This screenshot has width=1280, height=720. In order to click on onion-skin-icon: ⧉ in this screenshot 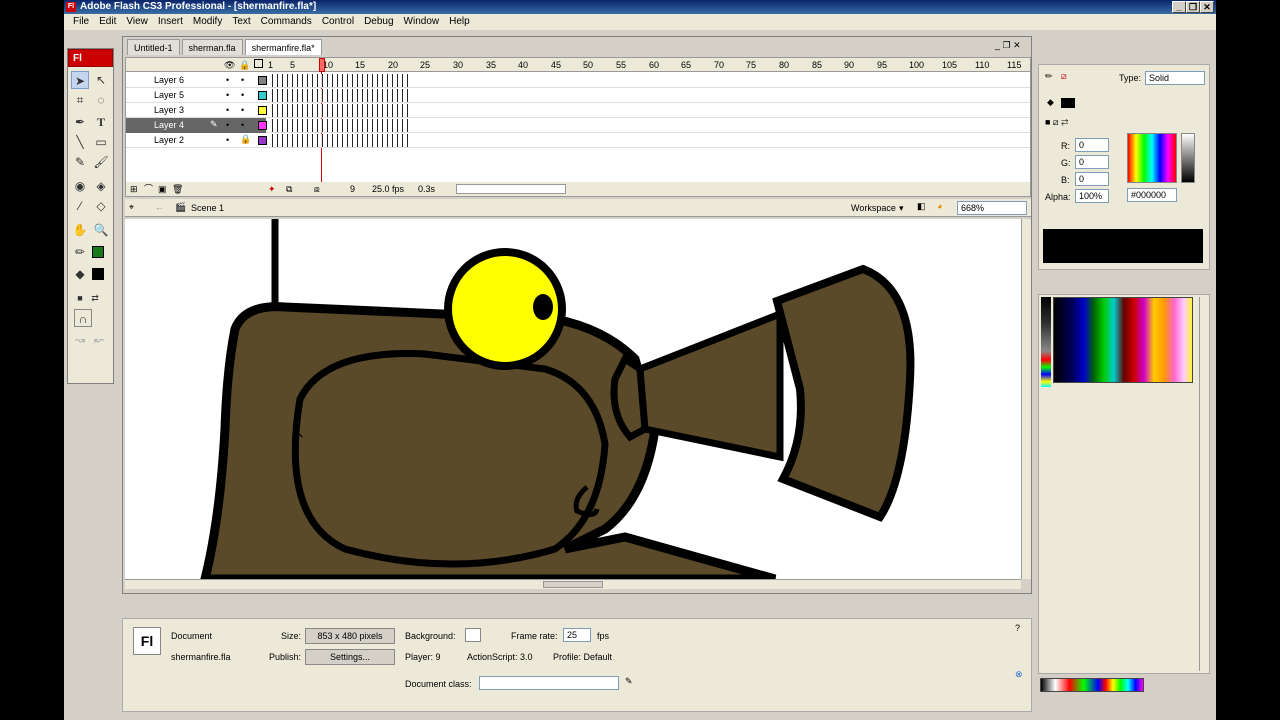, I will do `click(289, 189)`.